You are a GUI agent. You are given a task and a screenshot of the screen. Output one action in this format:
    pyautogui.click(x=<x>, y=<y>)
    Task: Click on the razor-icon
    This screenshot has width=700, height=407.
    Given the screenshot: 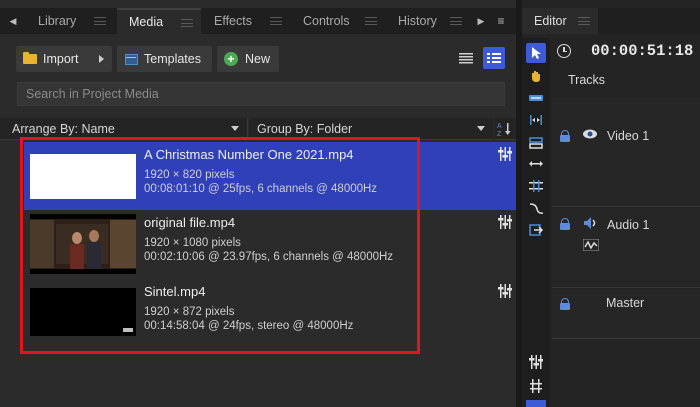 What is the action you would take?
    pyautogui.click(x=536, y=186)
    